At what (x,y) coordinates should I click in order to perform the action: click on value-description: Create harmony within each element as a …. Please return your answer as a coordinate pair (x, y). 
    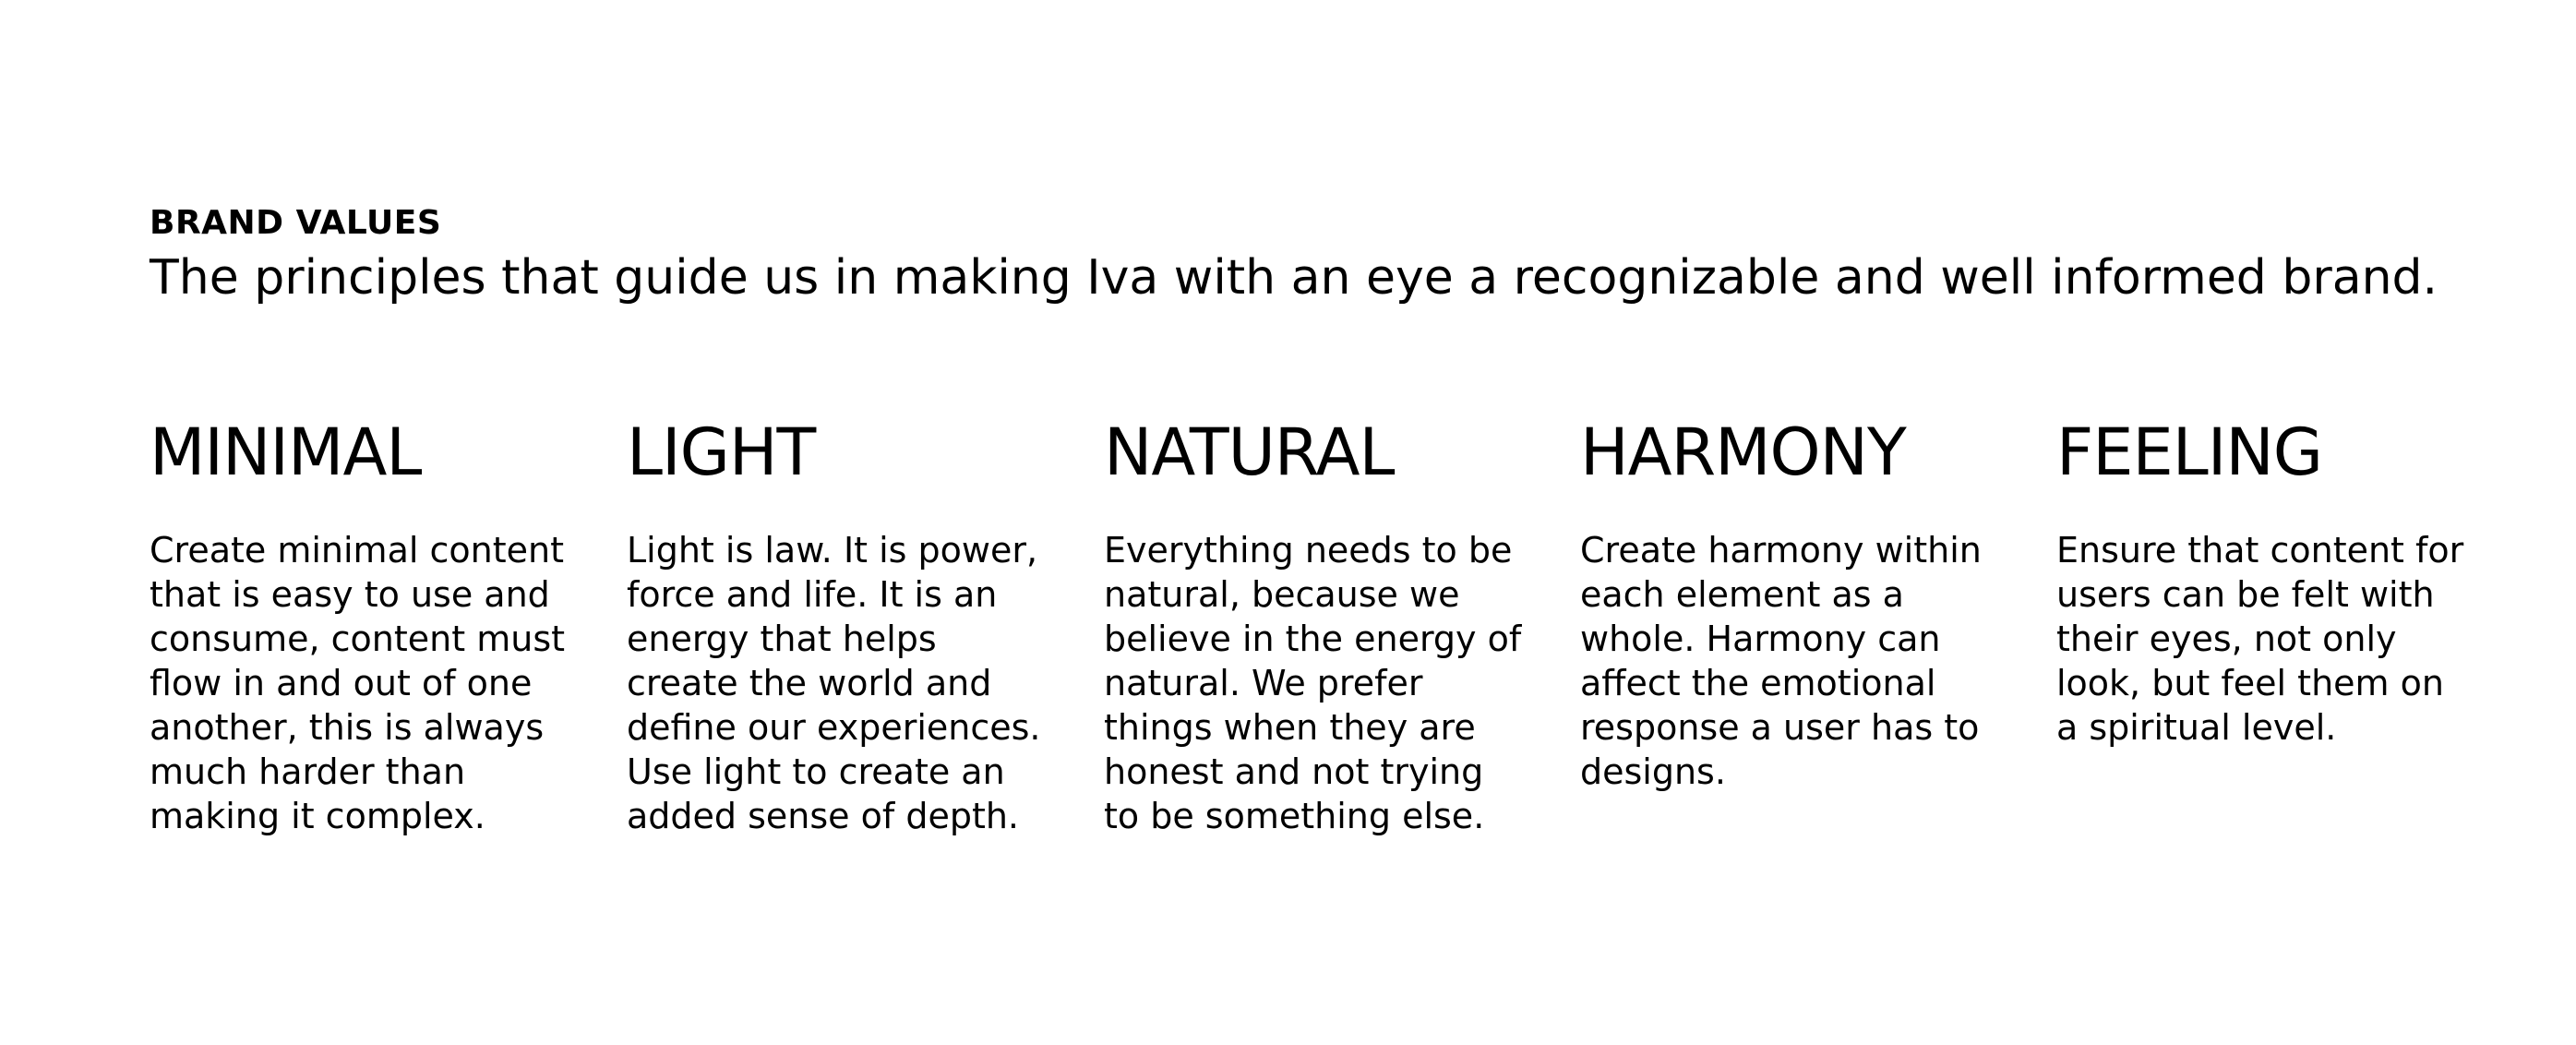
    Looking at the image, I should click on (1781, 661).